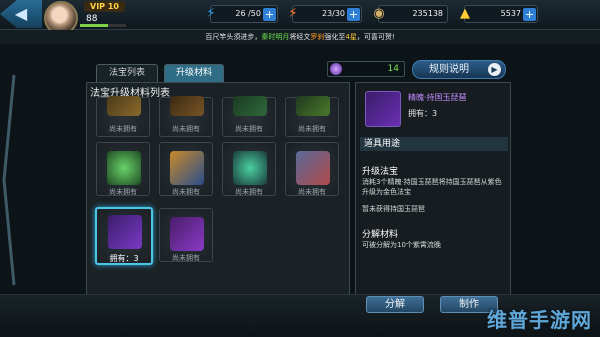 This screenshot has height=337, width=600. What do you see at coordinates (383, 109) in the screenshot?
I see `selected-item-icon` at bounding box center [383, 109].